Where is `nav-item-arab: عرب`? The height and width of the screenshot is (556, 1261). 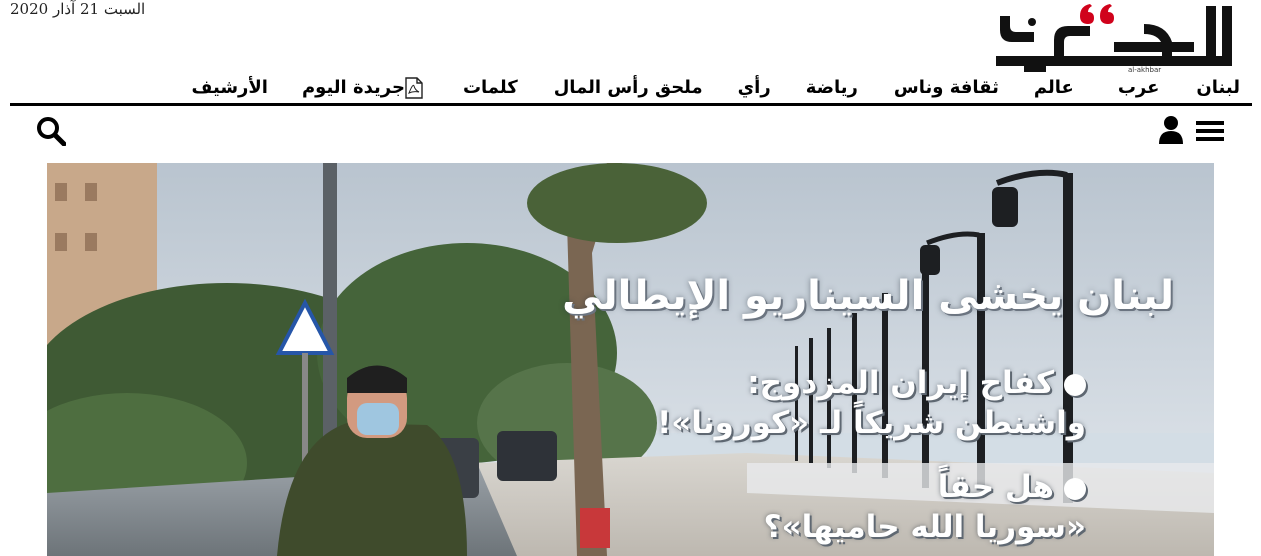 nav-item-arab: عرب is located at coordinates (1139, 87).